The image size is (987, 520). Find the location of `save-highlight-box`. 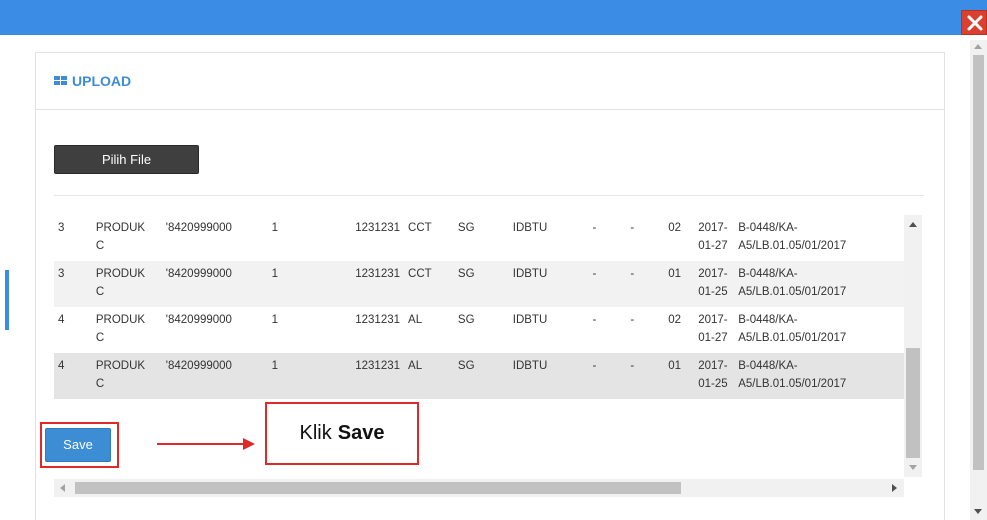

save-highlight-box is located at coordinates (79, 445).